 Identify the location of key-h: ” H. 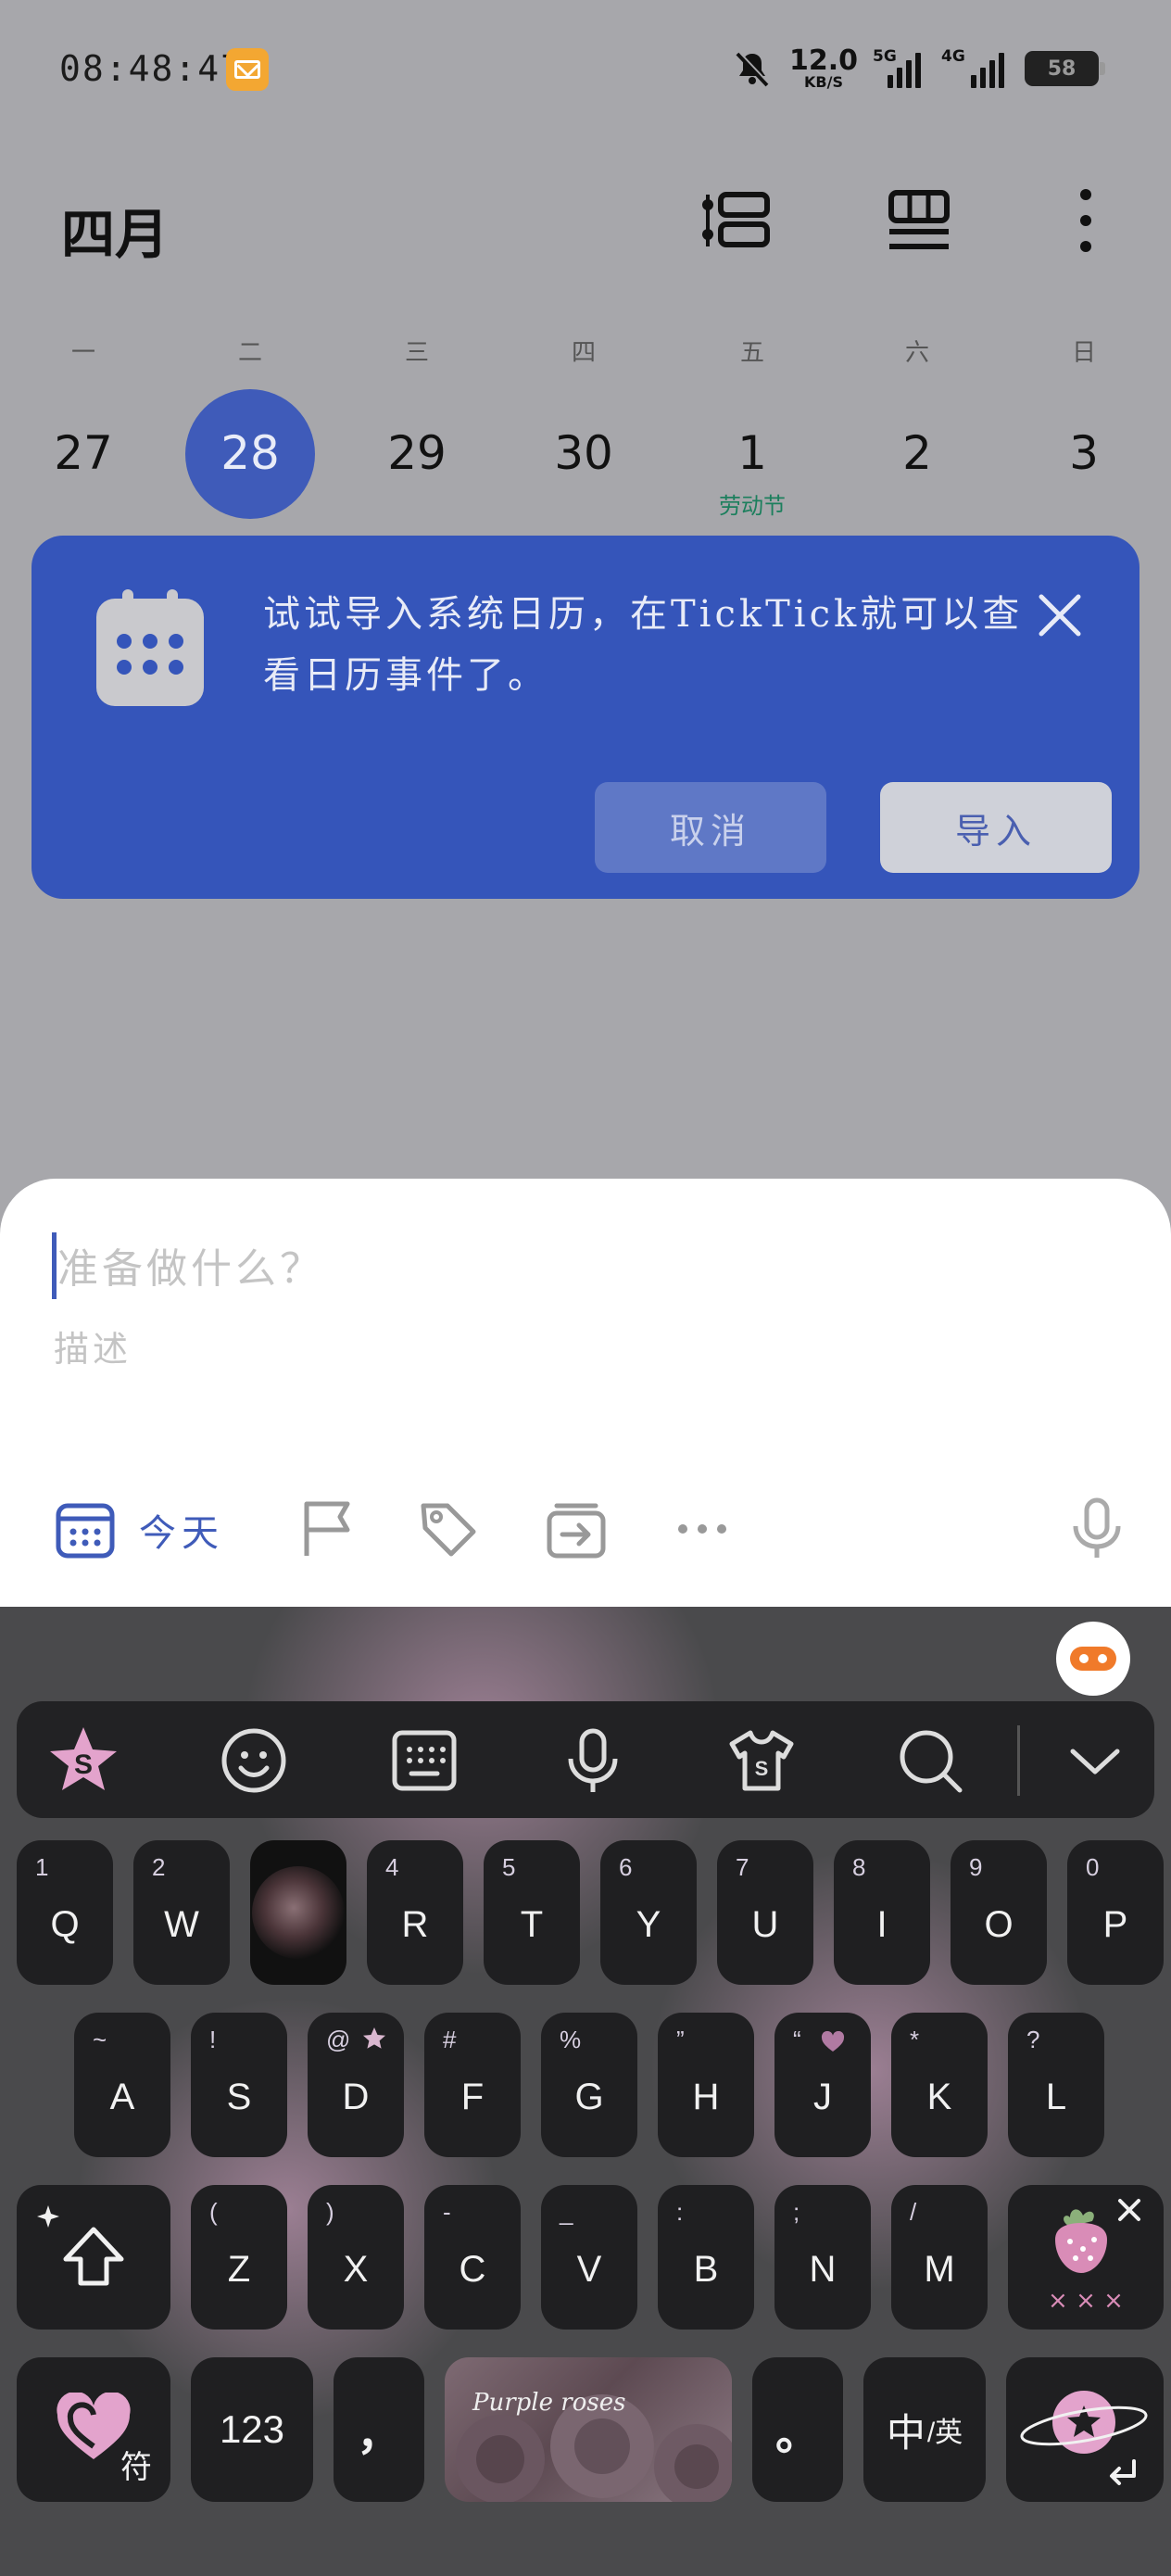
(706, 2085).